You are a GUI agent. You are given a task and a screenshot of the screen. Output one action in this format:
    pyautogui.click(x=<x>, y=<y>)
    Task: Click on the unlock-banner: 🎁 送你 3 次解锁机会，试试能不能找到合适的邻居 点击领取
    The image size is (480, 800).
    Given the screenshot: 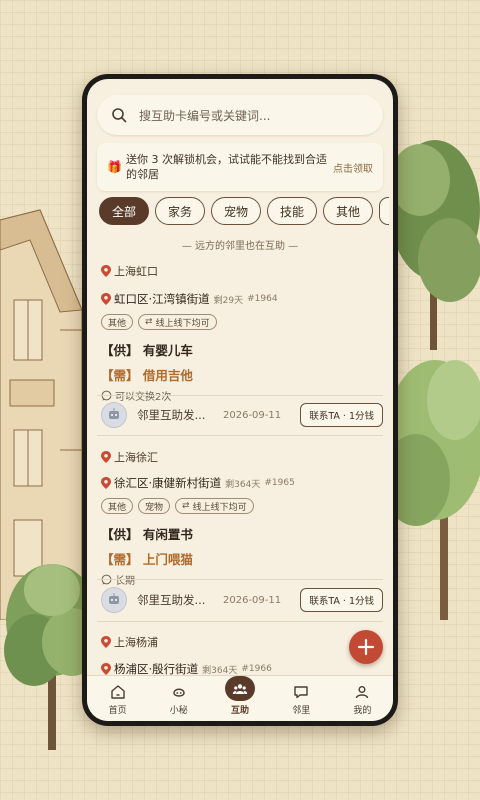 What is the action you would take?
    pyautogui.click(x=240, y=167)
    